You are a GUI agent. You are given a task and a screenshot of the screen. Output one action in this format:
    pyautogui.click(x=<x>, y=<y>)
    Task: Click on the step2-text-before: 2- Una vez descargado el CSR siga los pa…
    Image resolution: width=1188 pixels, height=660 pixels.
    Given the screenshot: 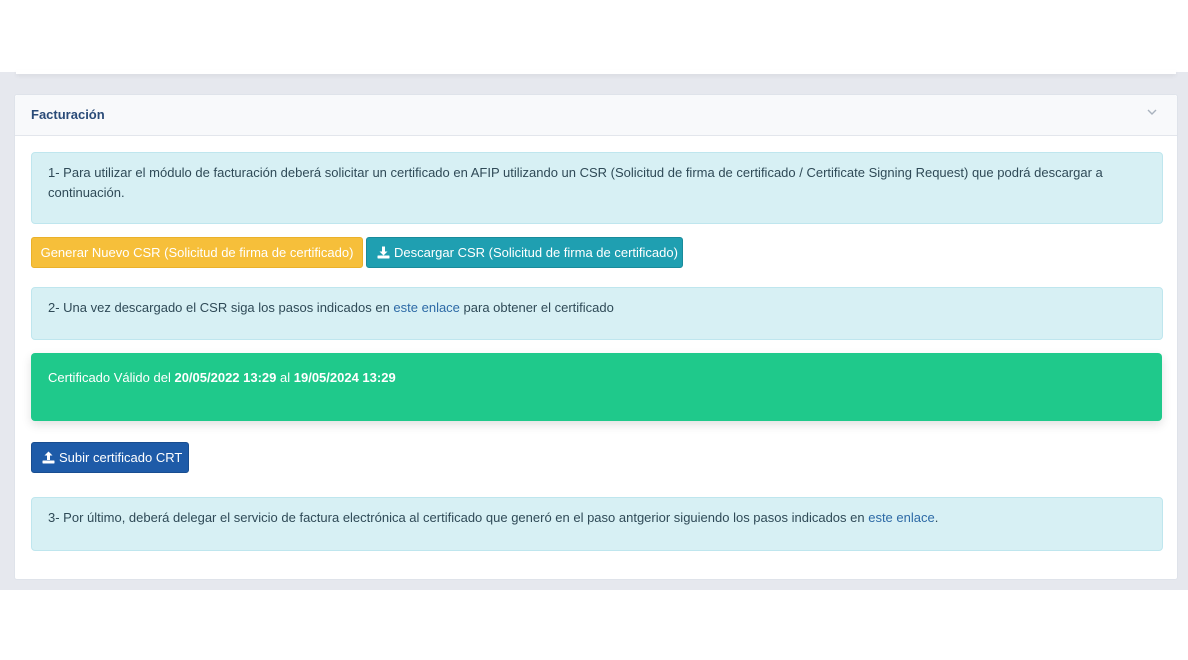 What is the action you would take?
    pyautogui.click(x=221, y=307)
    